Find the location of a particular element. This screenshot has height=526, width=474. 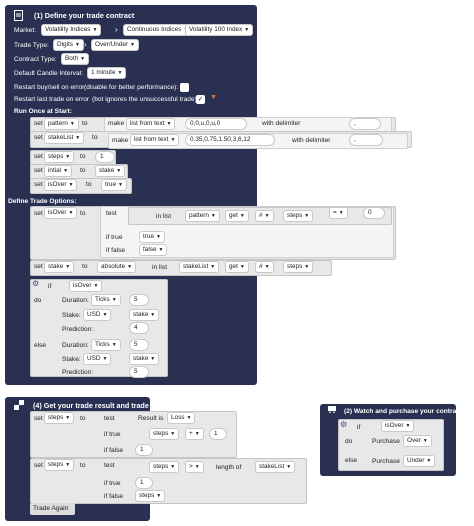

restart-error-checkbox is located at coordinates (184, 87).